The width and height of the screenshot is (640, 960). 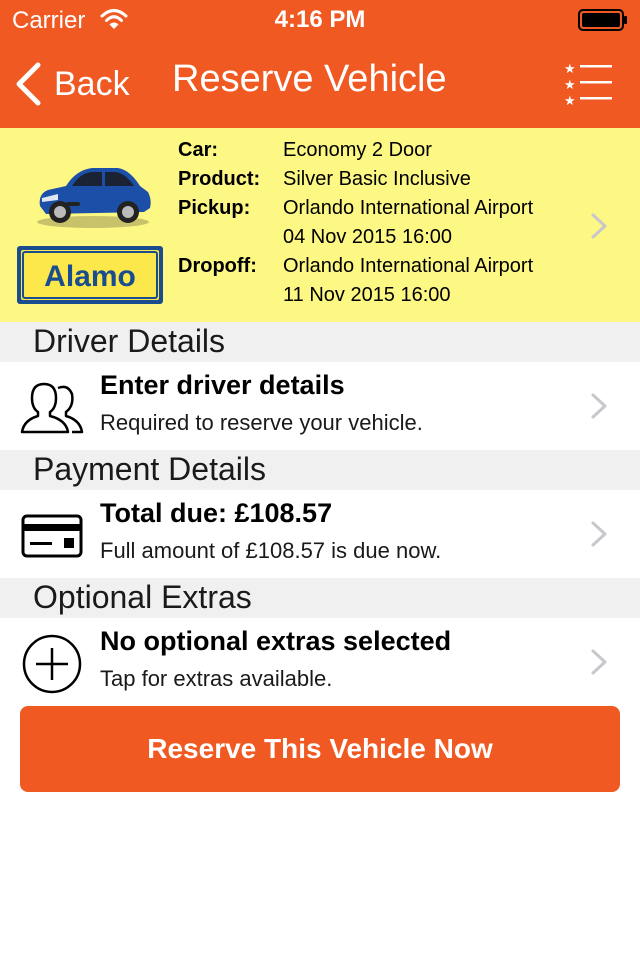 What do you see at coordinates (216, 513) in the screenshot?
I see `payment-row-title: Total due: £108.57` at bounding box center [216, 513].